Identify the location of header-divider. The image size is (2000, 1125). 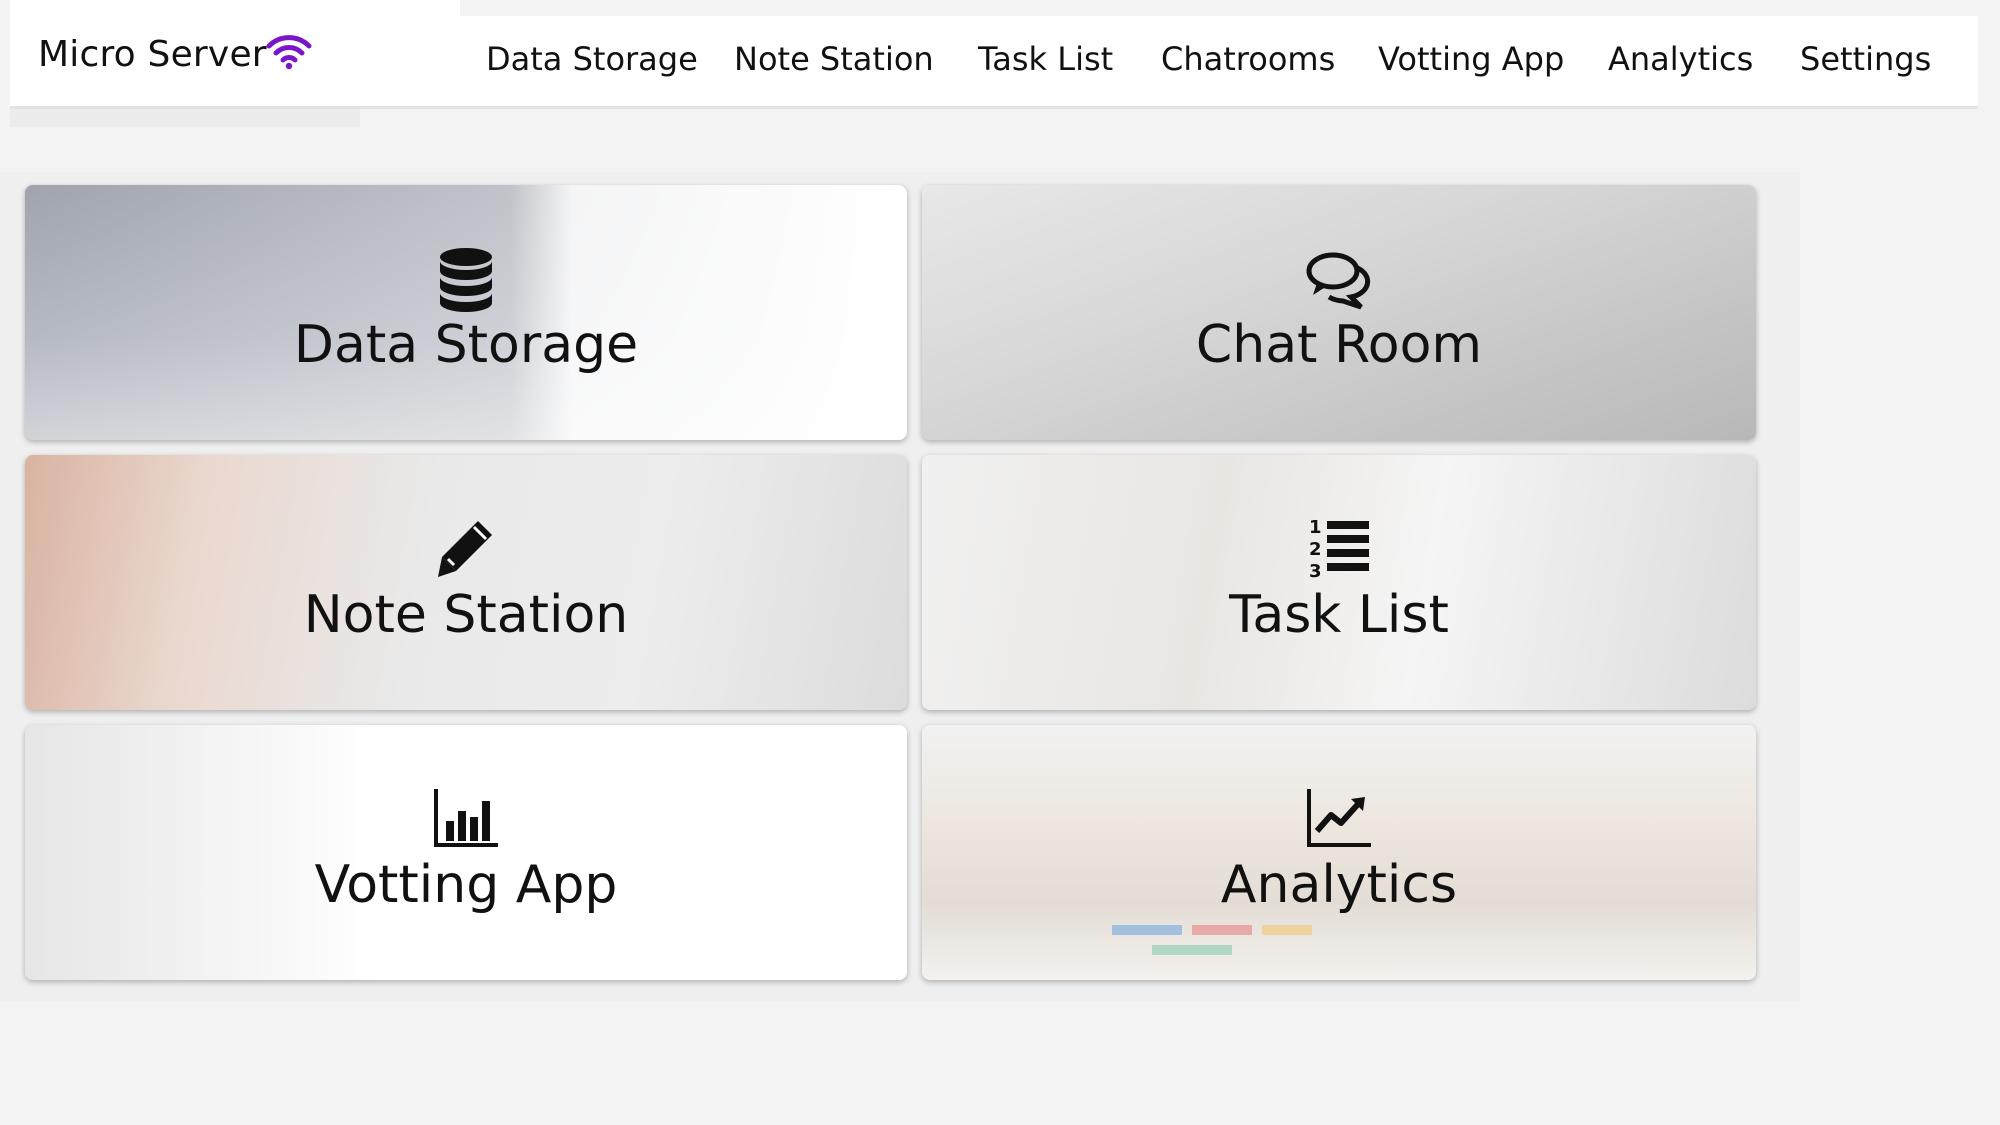
(185, 118).